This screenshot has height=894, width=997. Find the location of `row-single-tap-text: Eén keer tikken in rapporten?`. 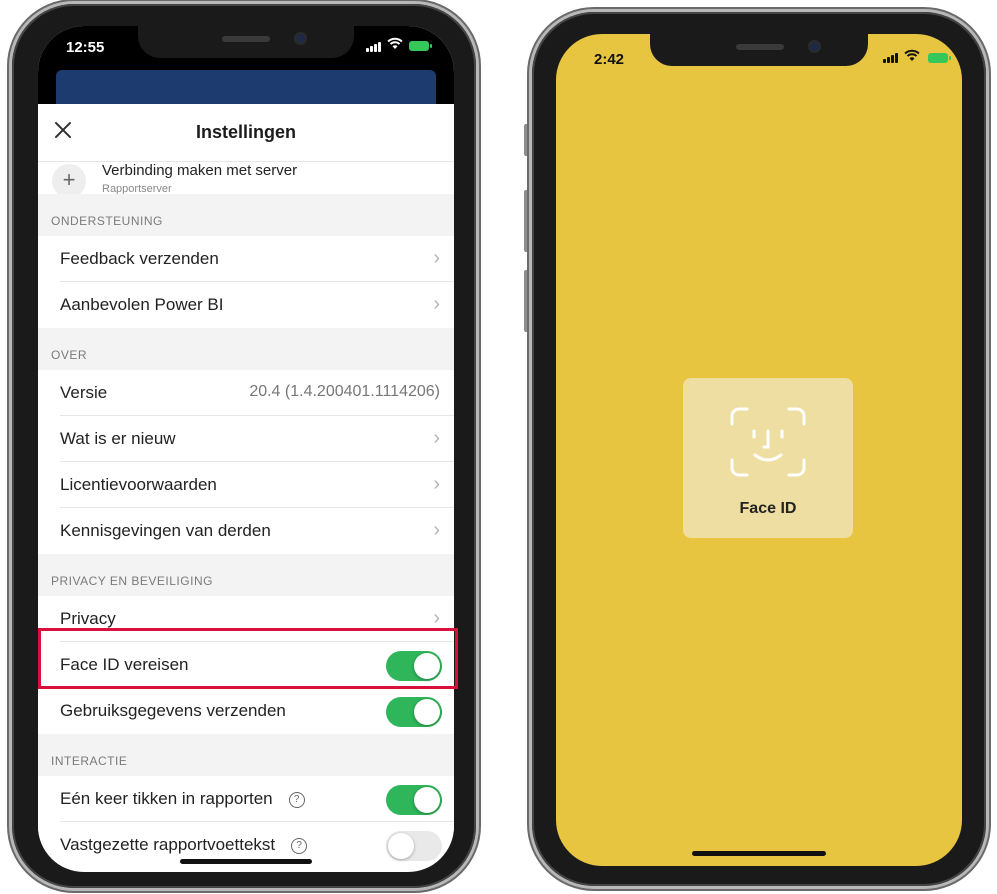

row-single-tap-text: Eén keer tikken in rapporten? is located at coordinates (182, 799).